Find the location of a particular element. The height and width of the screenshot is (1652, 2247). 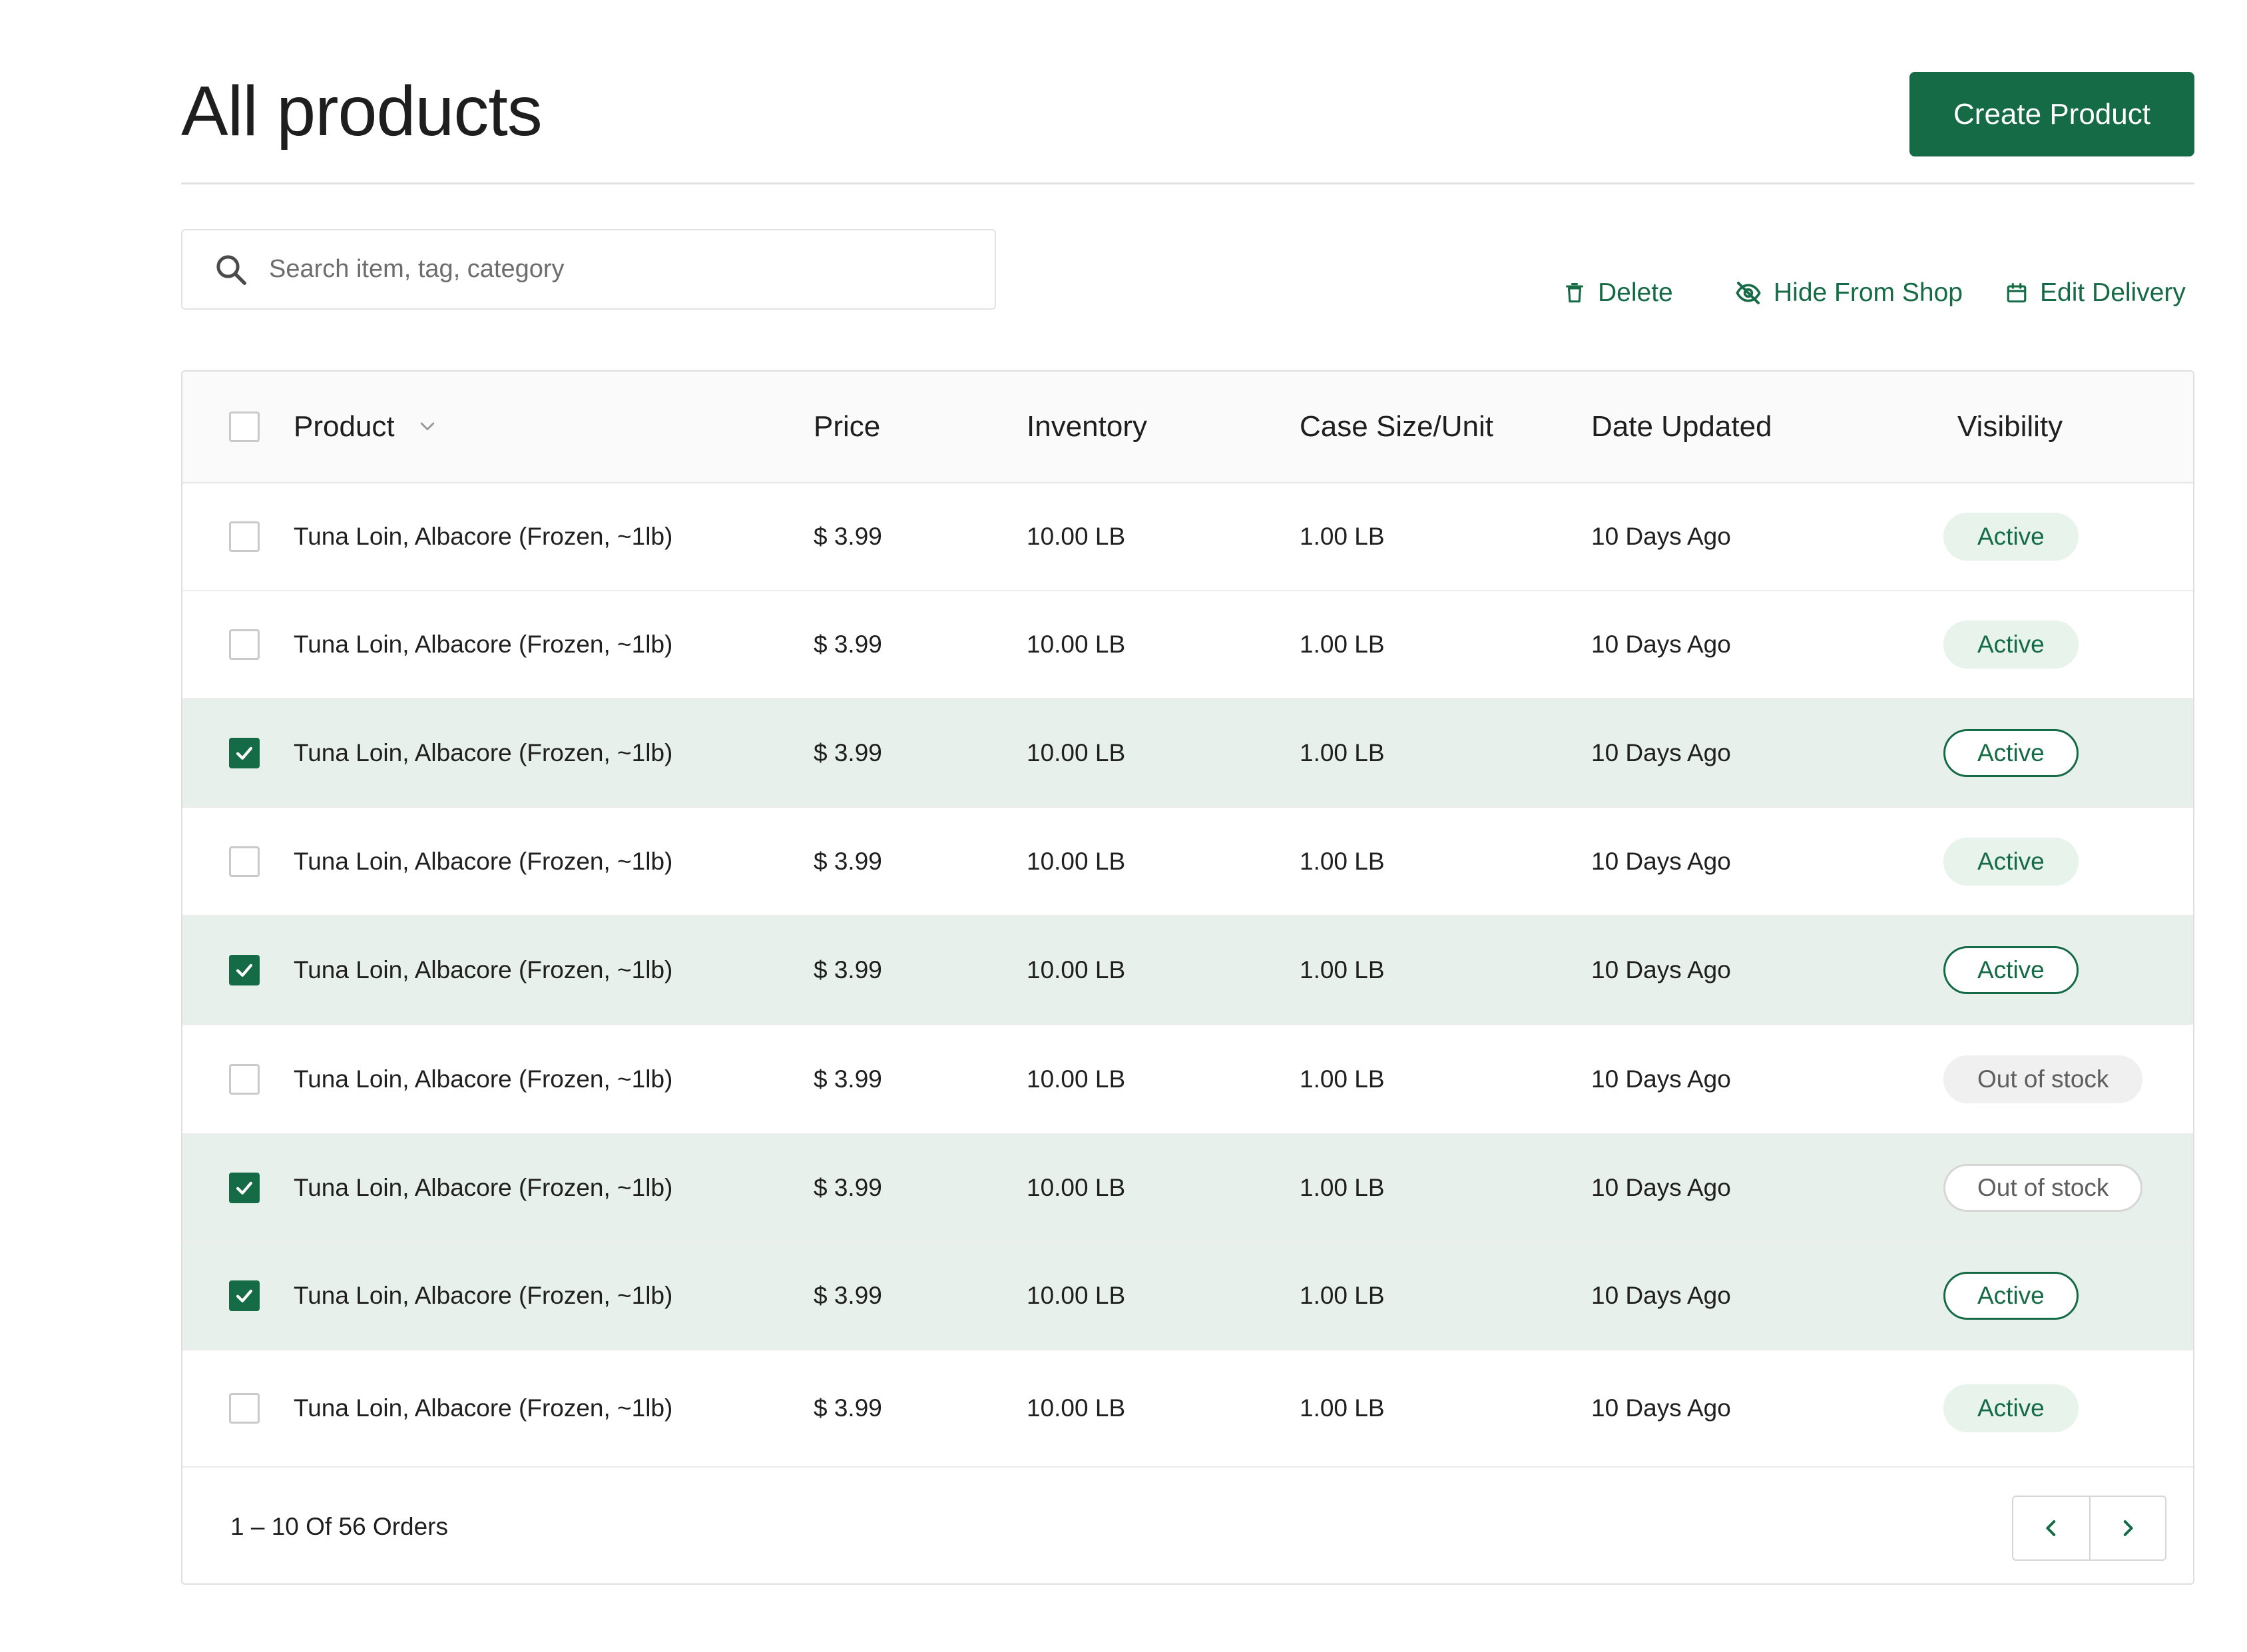

hide-from-shop-button: Hide From Shop is located at coordinates (1849, 293).